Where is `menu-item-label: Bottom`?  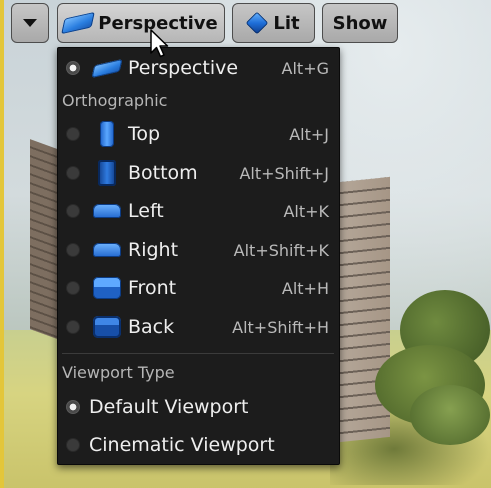 menu-item-label: Bottom is located at coordinates (163, 173).